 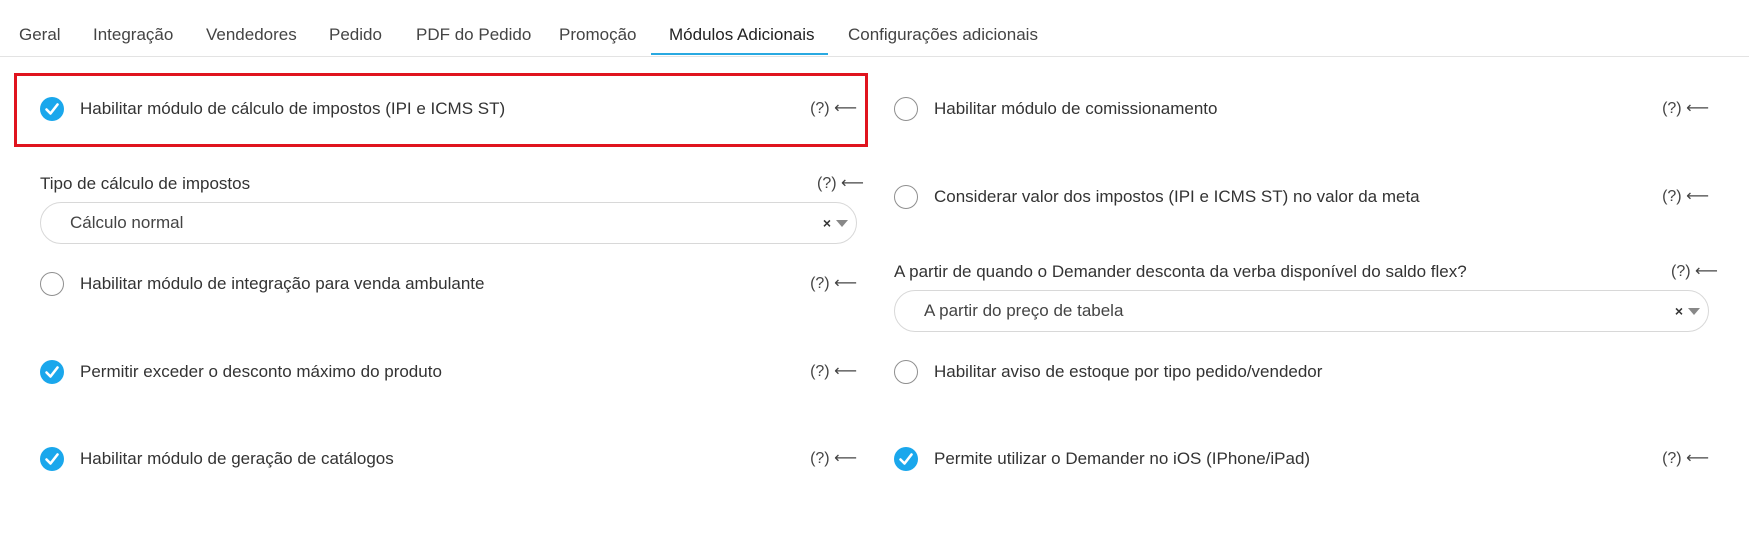 What do you see at coordinates (906, 109) in the screenshot?
I see `commission-checkbox` at bounding box center [906, 109].